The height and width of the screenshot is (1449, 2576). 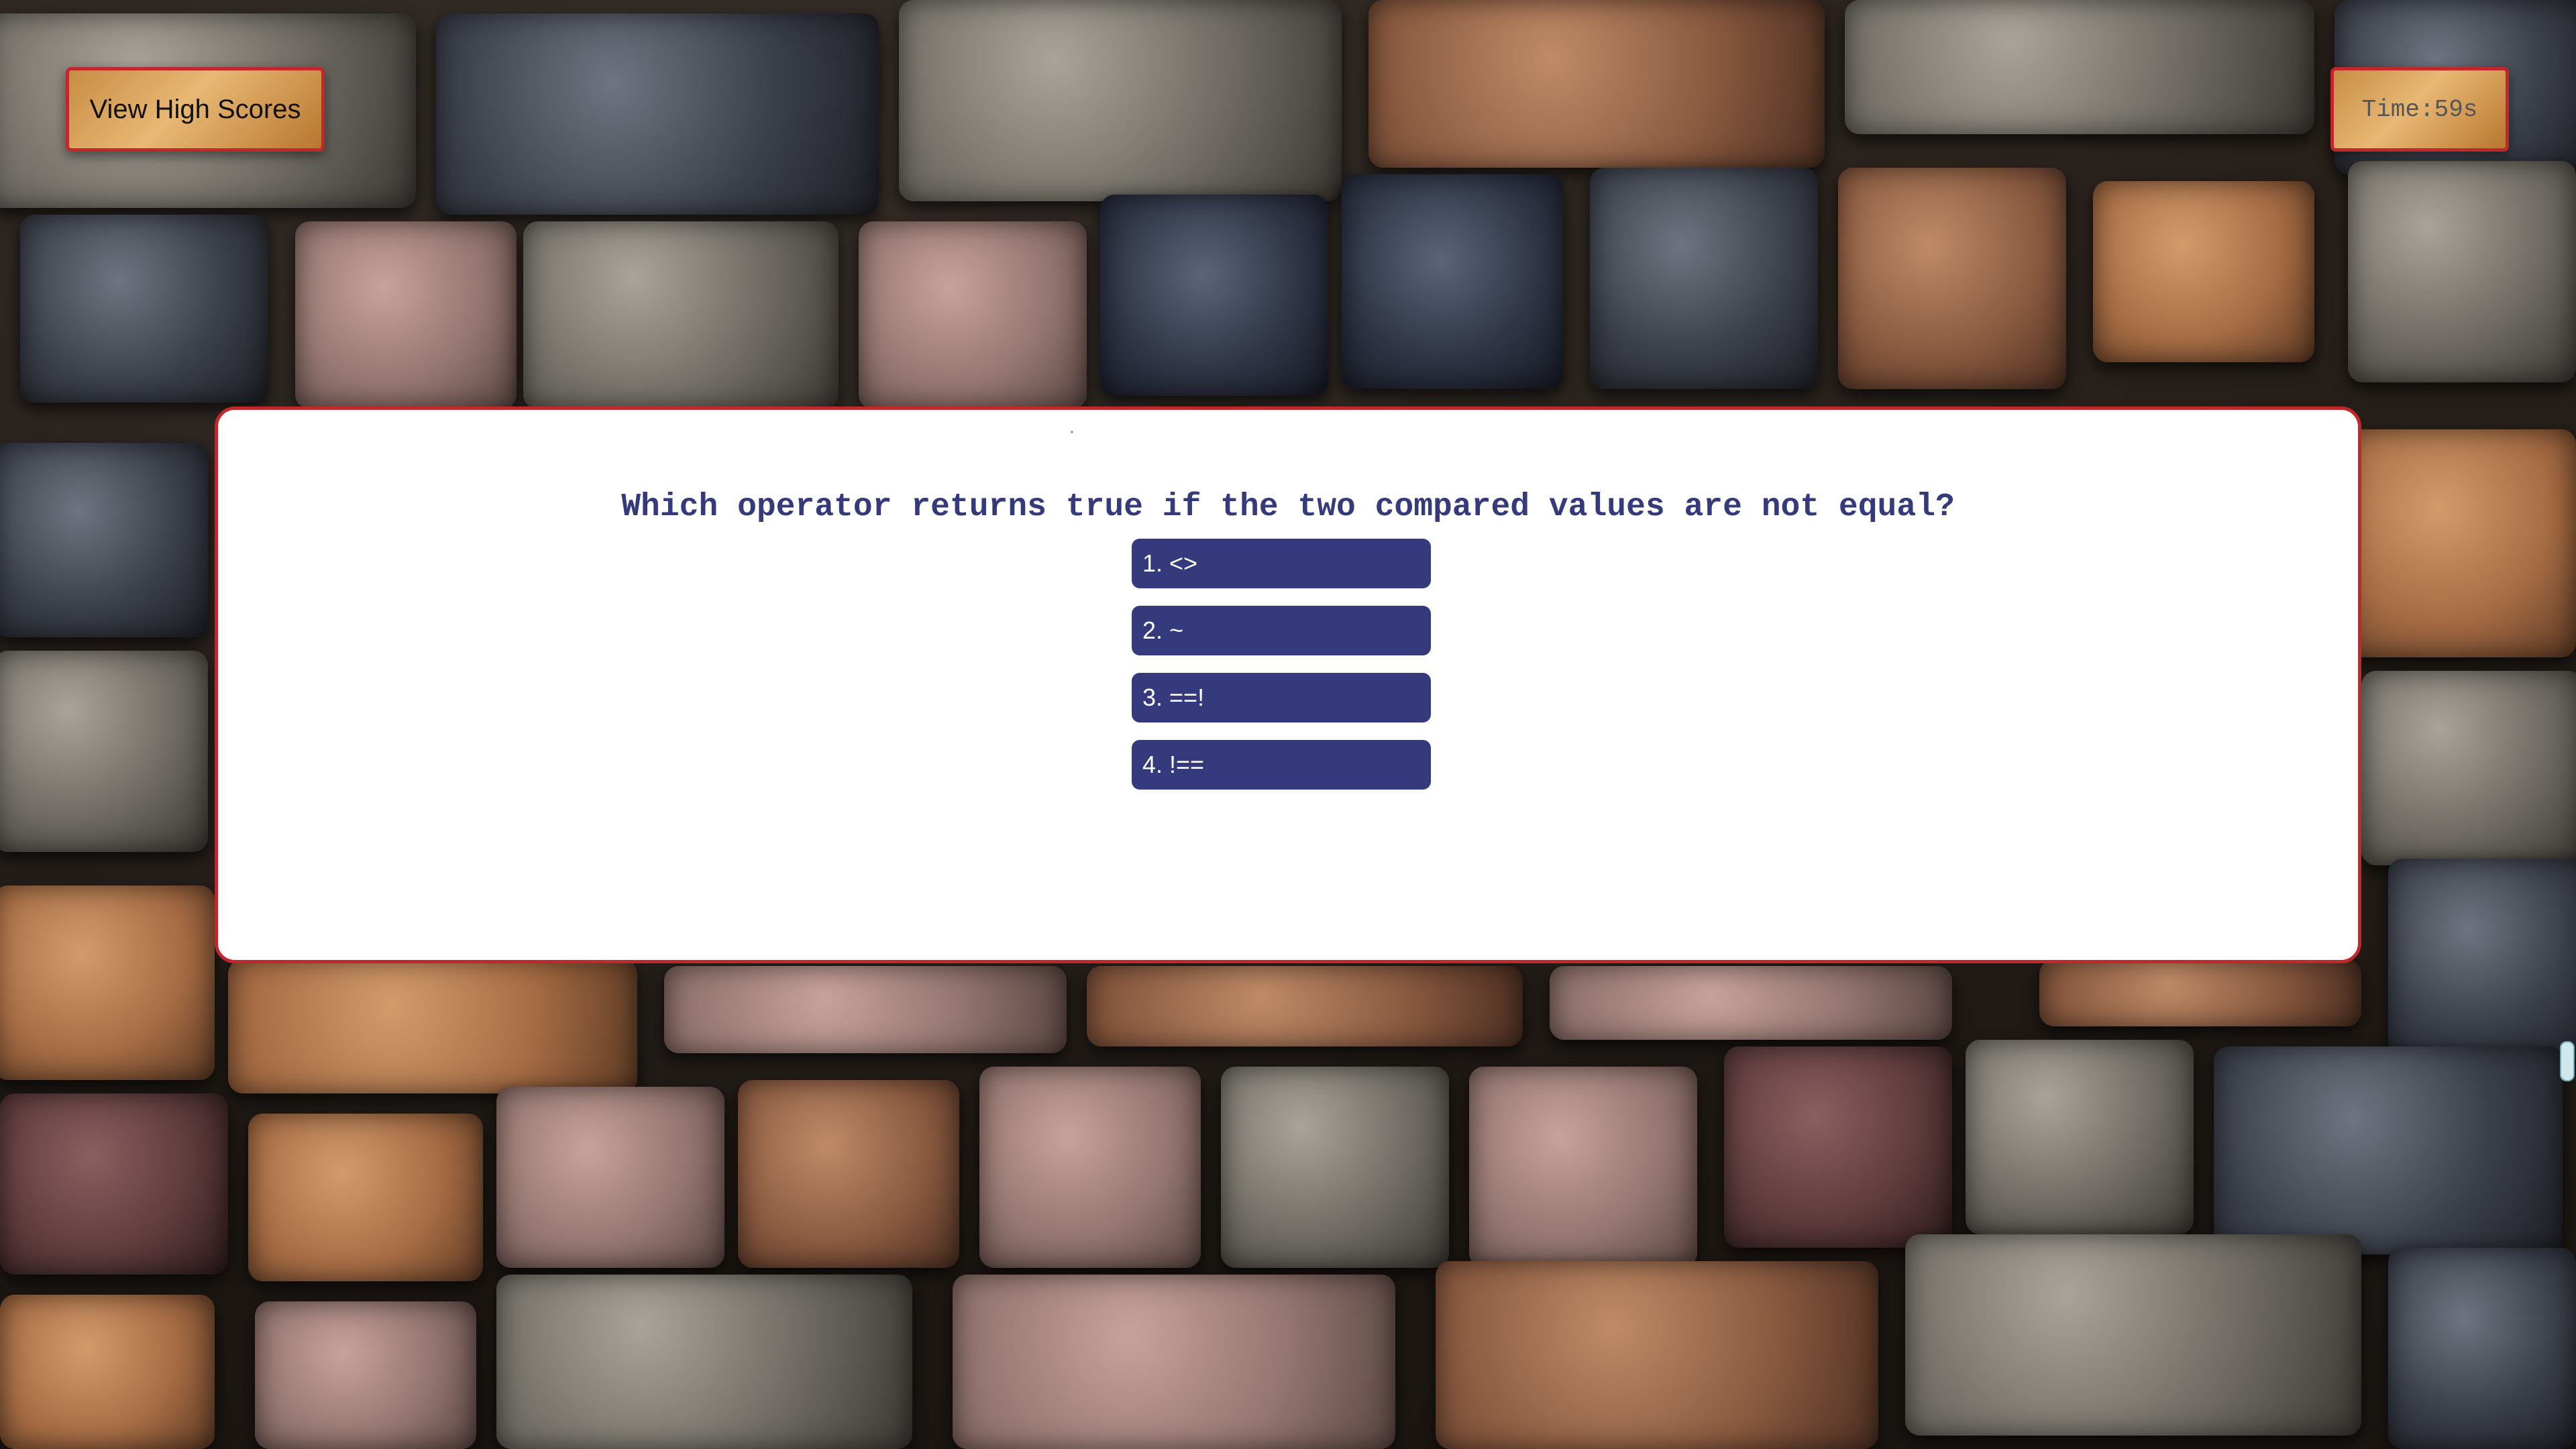 What do you see at coordinates (1281, 630) in the screenshot?
I see `answer-choice-2: 2. ~` at bounding box center [1281, 630].